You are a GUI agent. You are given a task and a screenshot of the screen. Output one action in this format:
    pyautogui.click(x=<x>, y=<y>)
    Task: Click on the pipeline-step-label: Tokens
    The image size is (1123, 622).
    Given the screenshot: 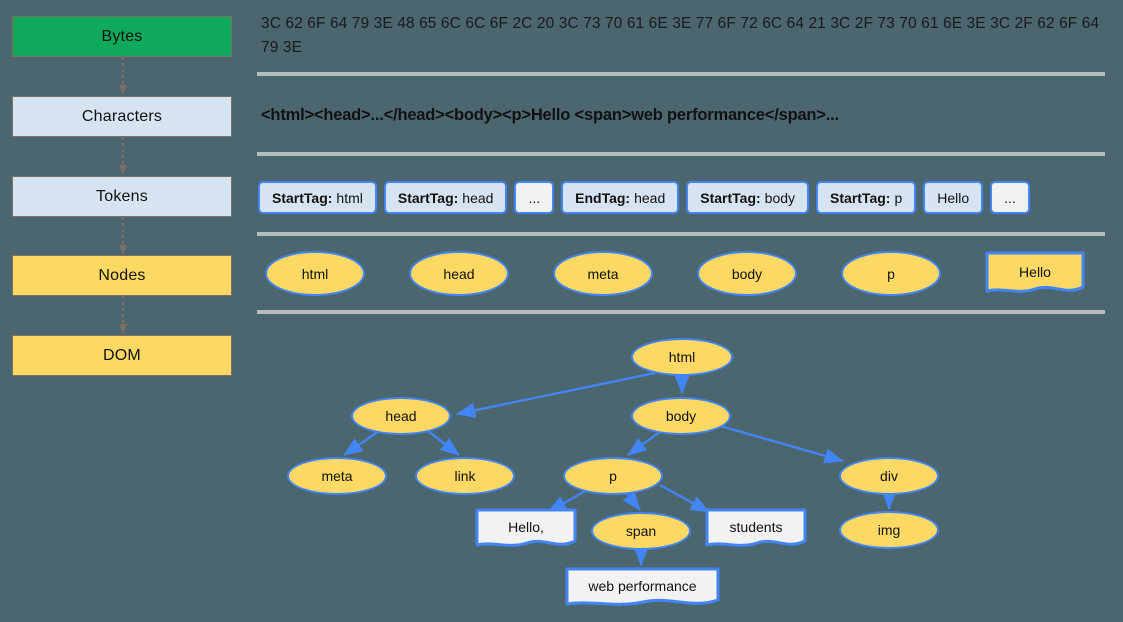 What is the action you would take?
    pyautogui.click(x=122, y=196)
    